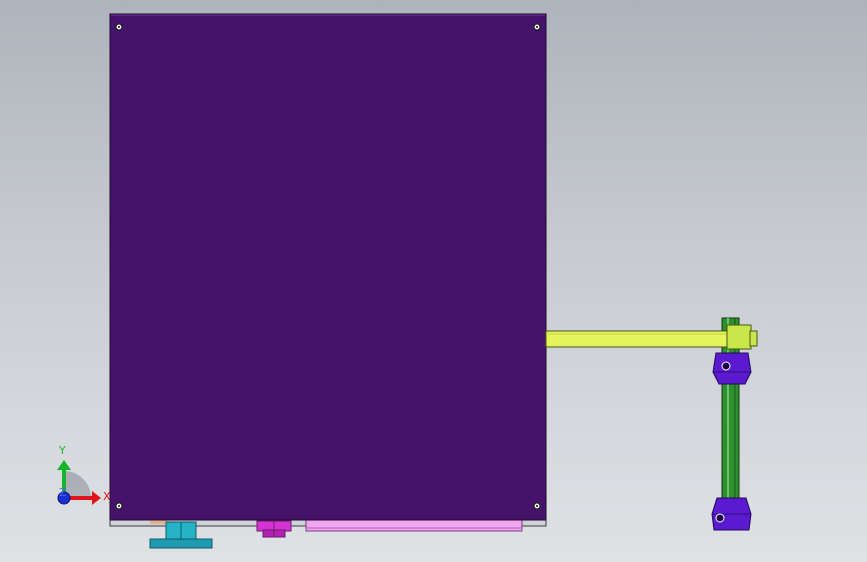 The width and height of the screenshot is (867, 562). I want to click on bottom-rail, so click(414, 525).